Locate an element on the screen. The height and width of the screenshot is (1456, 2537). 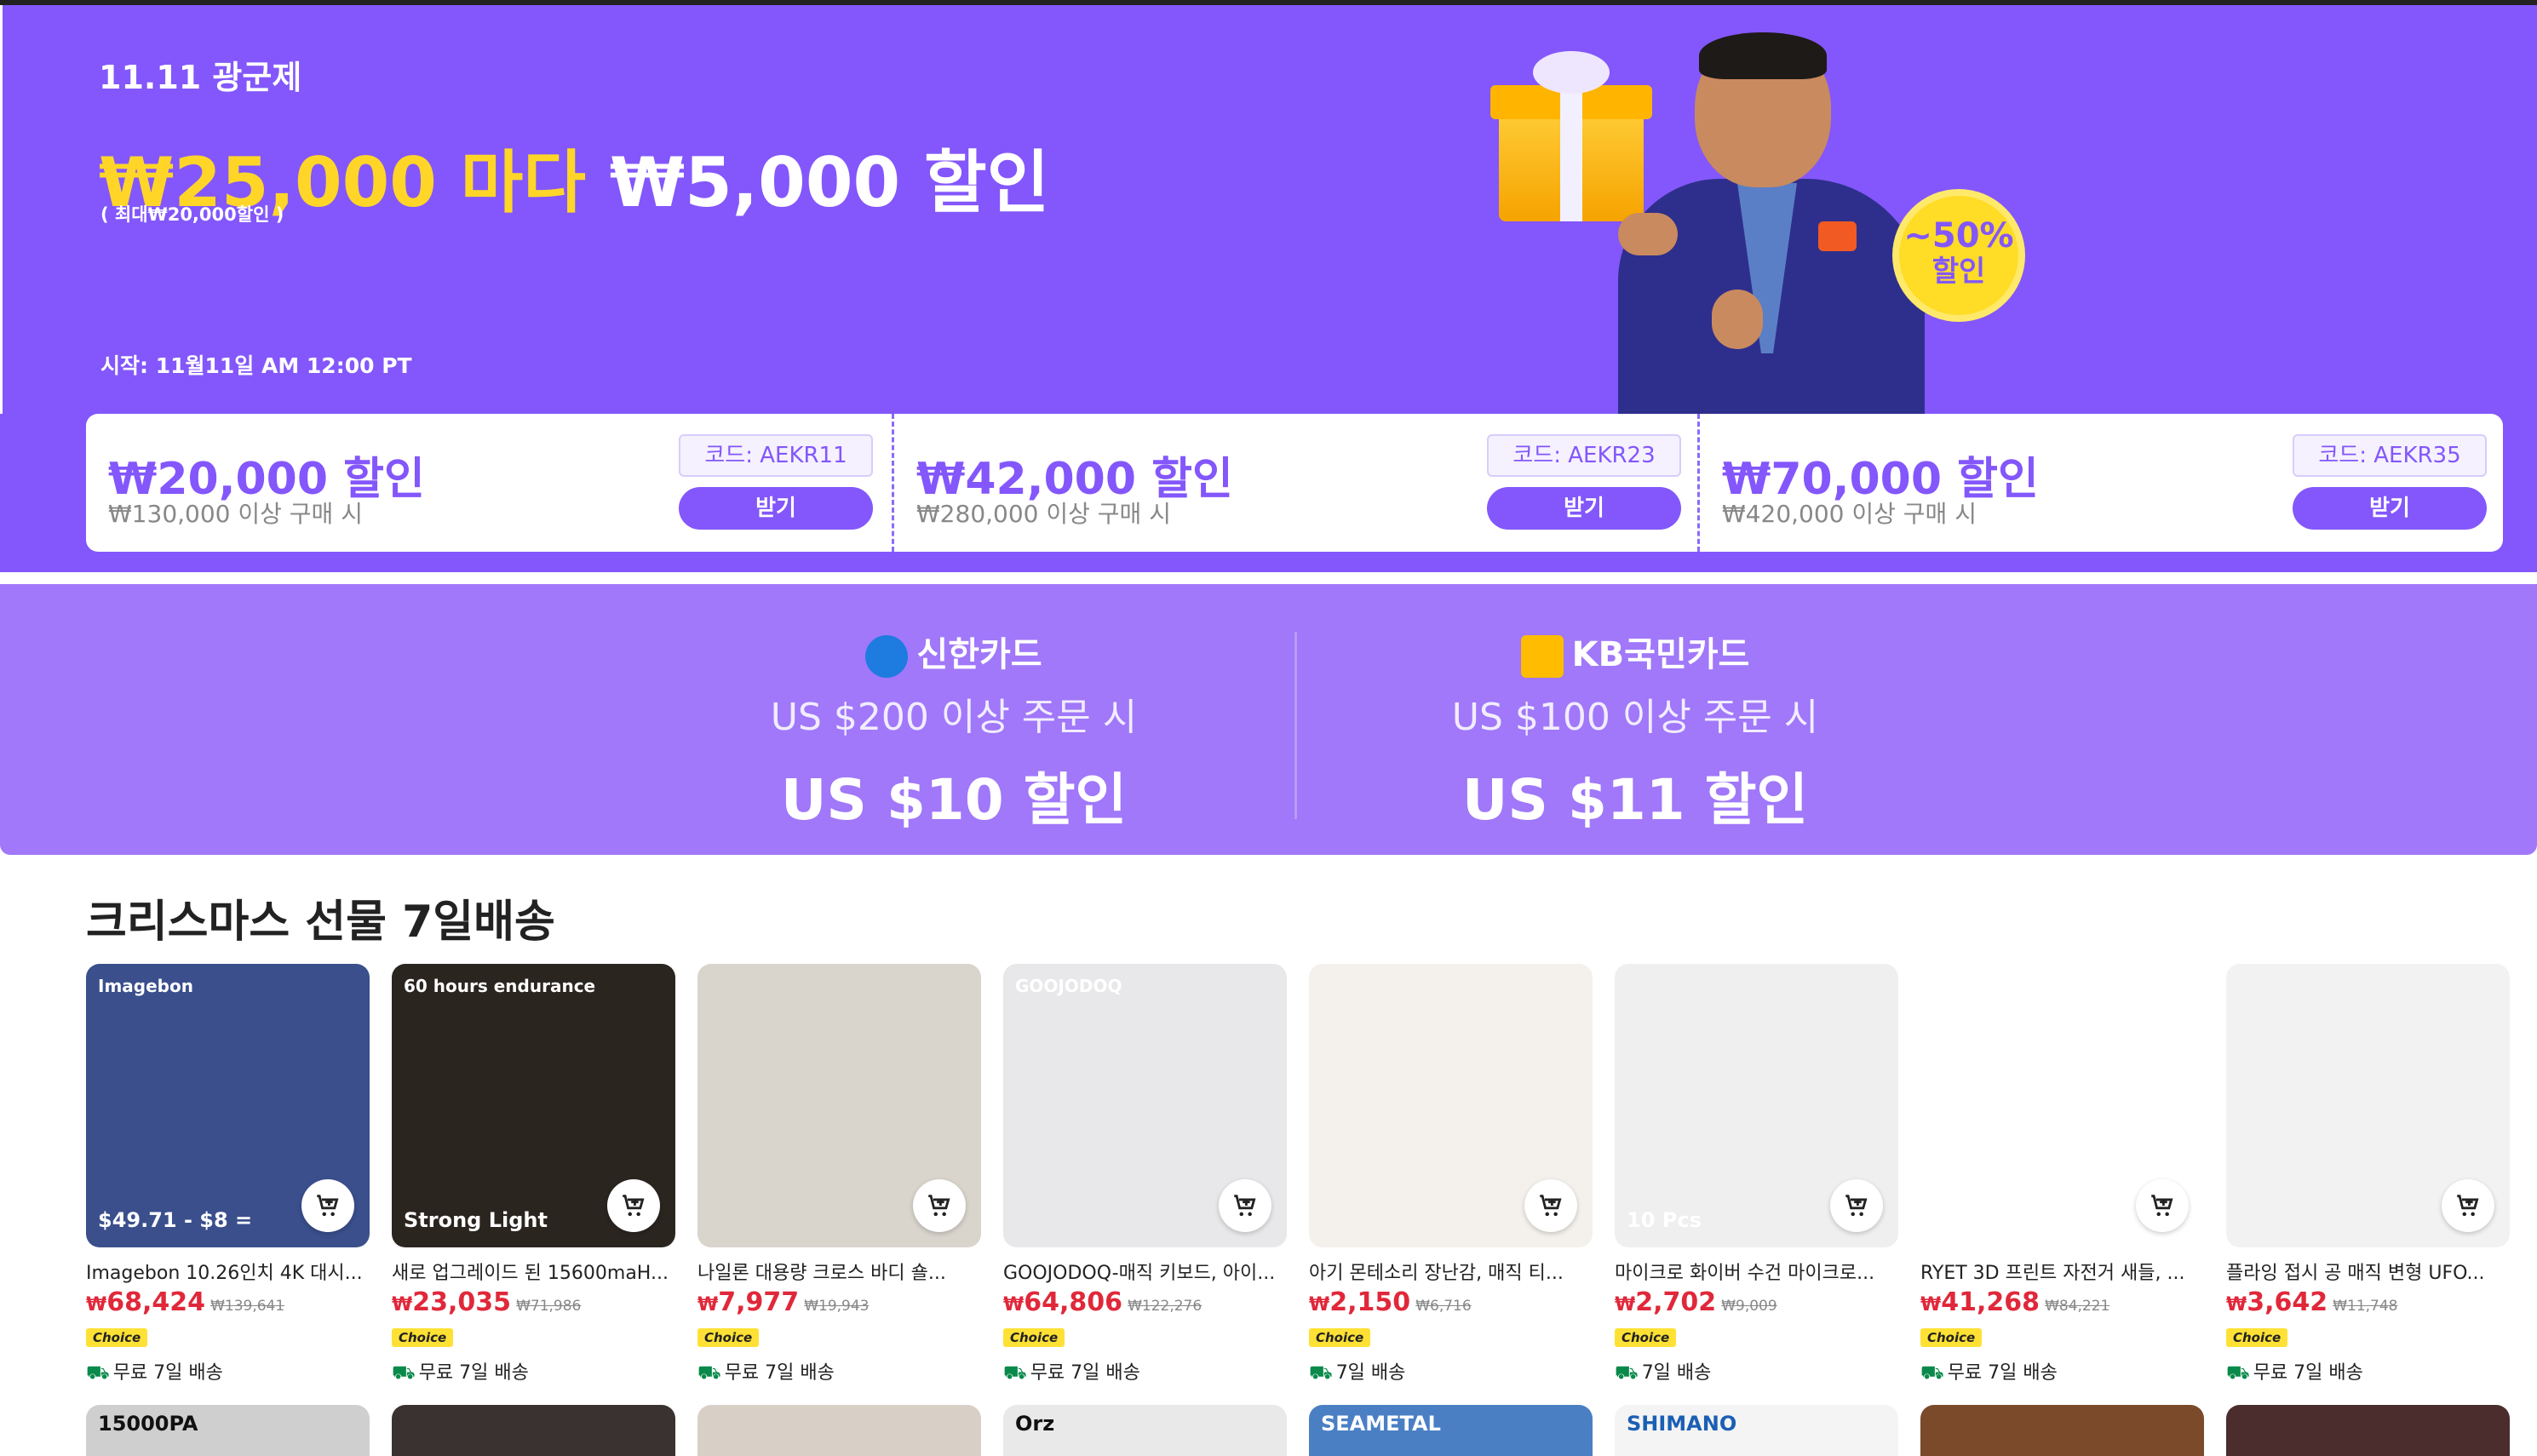
price-current: 23,035 is located at coordinates (462, 1302).